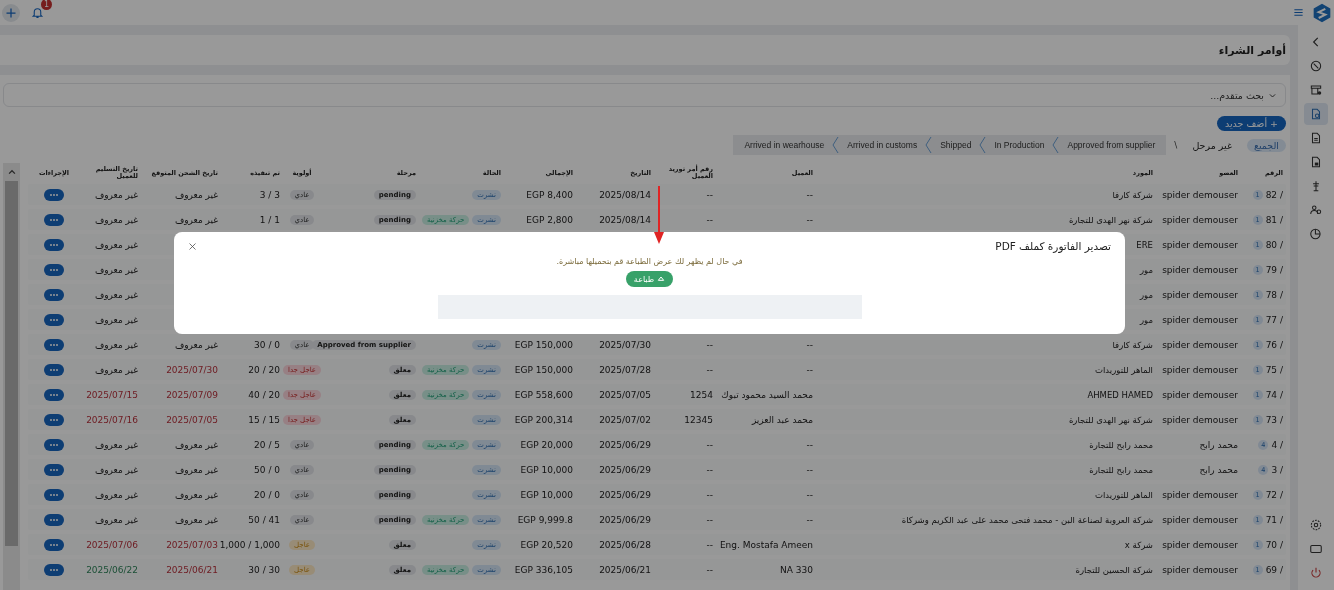 This screenshot has width=1334, height=590. Describe the element at coordinates (546, 444) in the screenshot. I see `table-cell: EGP 20,000` at that location.